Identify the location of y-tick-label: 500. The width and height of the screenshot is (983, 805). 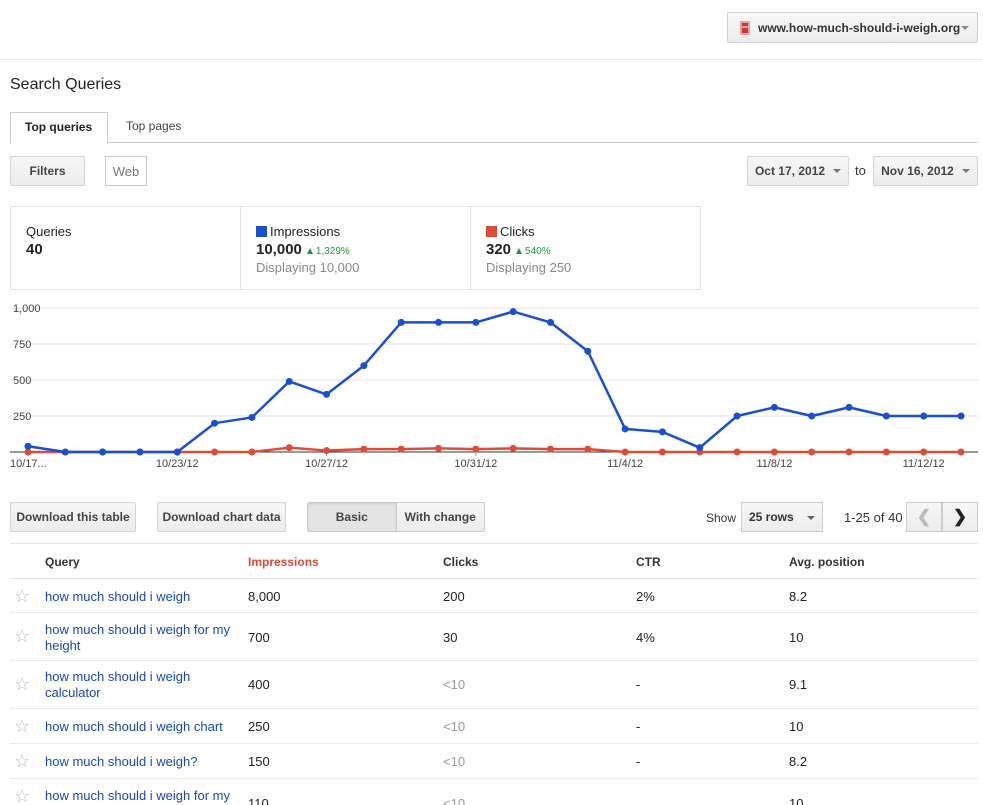
(22, 381).